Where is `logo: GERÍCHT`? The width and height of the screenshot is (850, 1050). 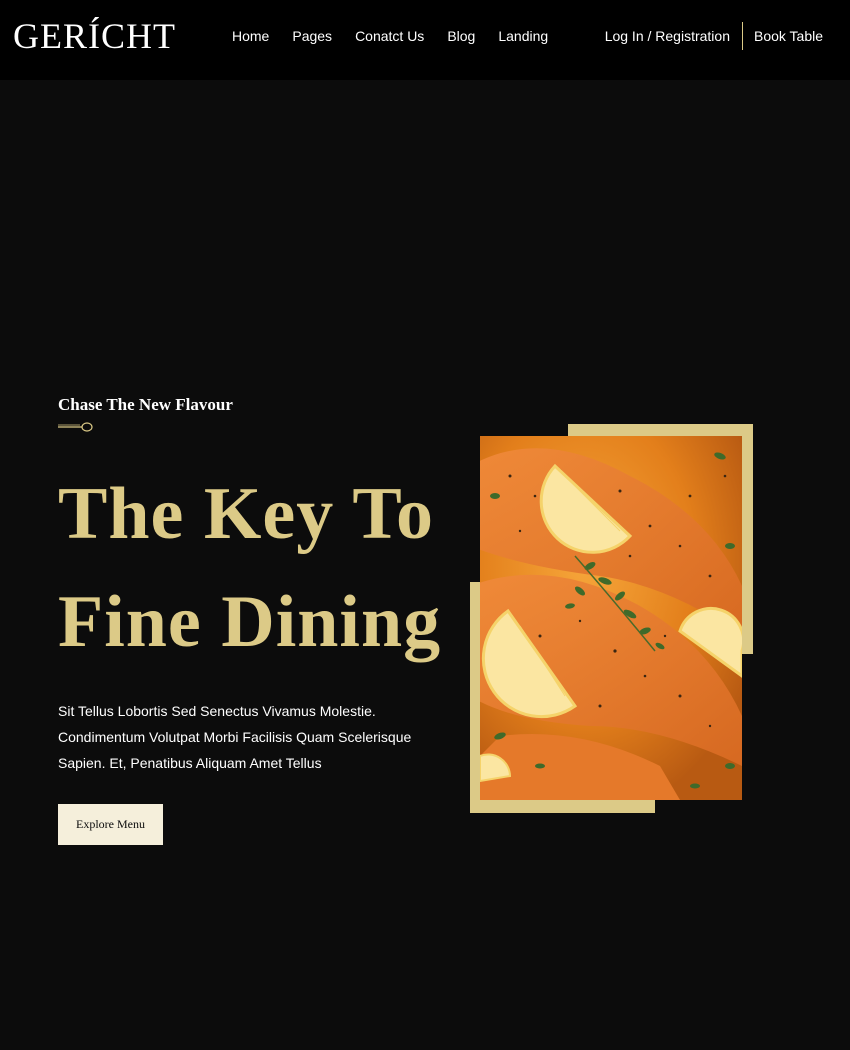
logo: GERÍCHT is located at coordinates (94, 36).